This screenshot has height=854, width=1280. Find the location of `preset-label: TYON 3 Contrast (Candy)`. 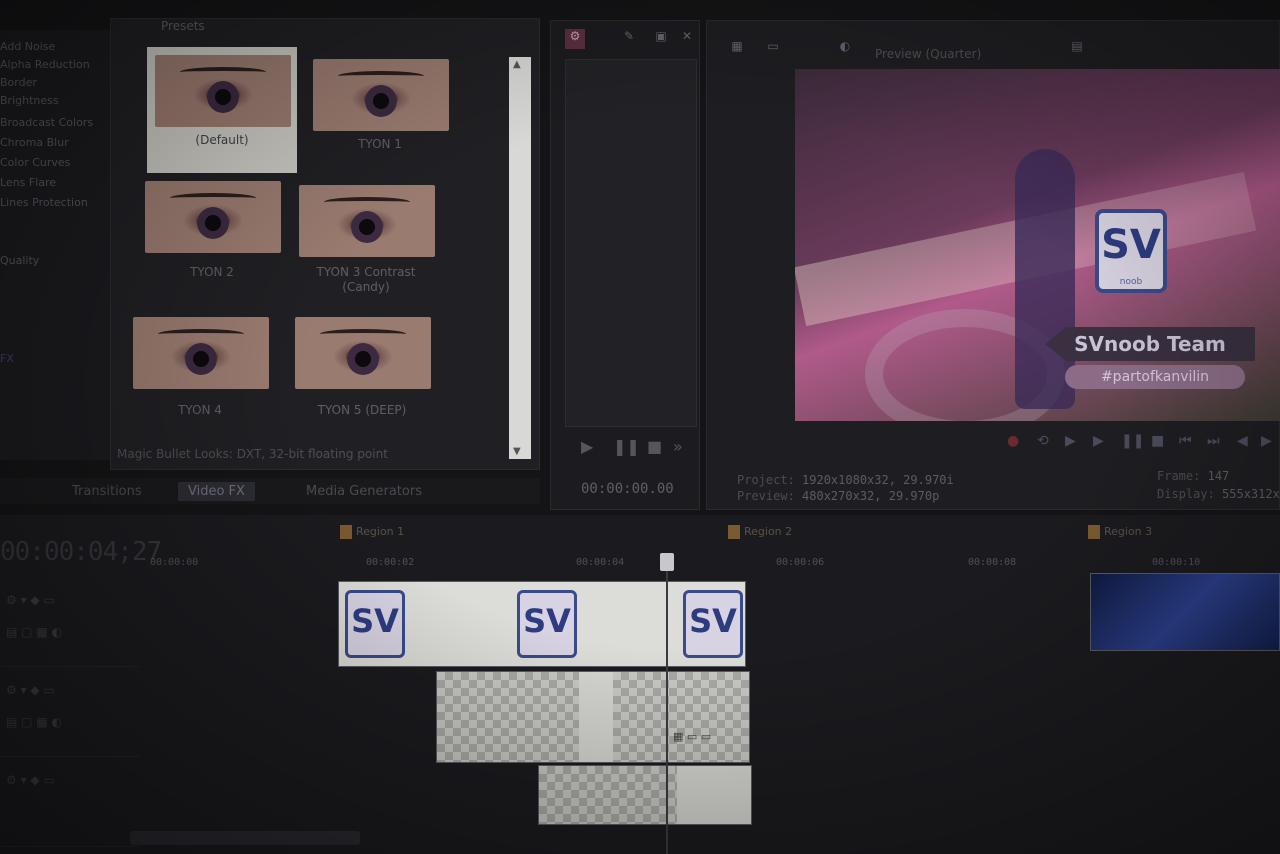

preset-label: TYON 3 Contrast (Candy) is located at coordinates (366, 279).